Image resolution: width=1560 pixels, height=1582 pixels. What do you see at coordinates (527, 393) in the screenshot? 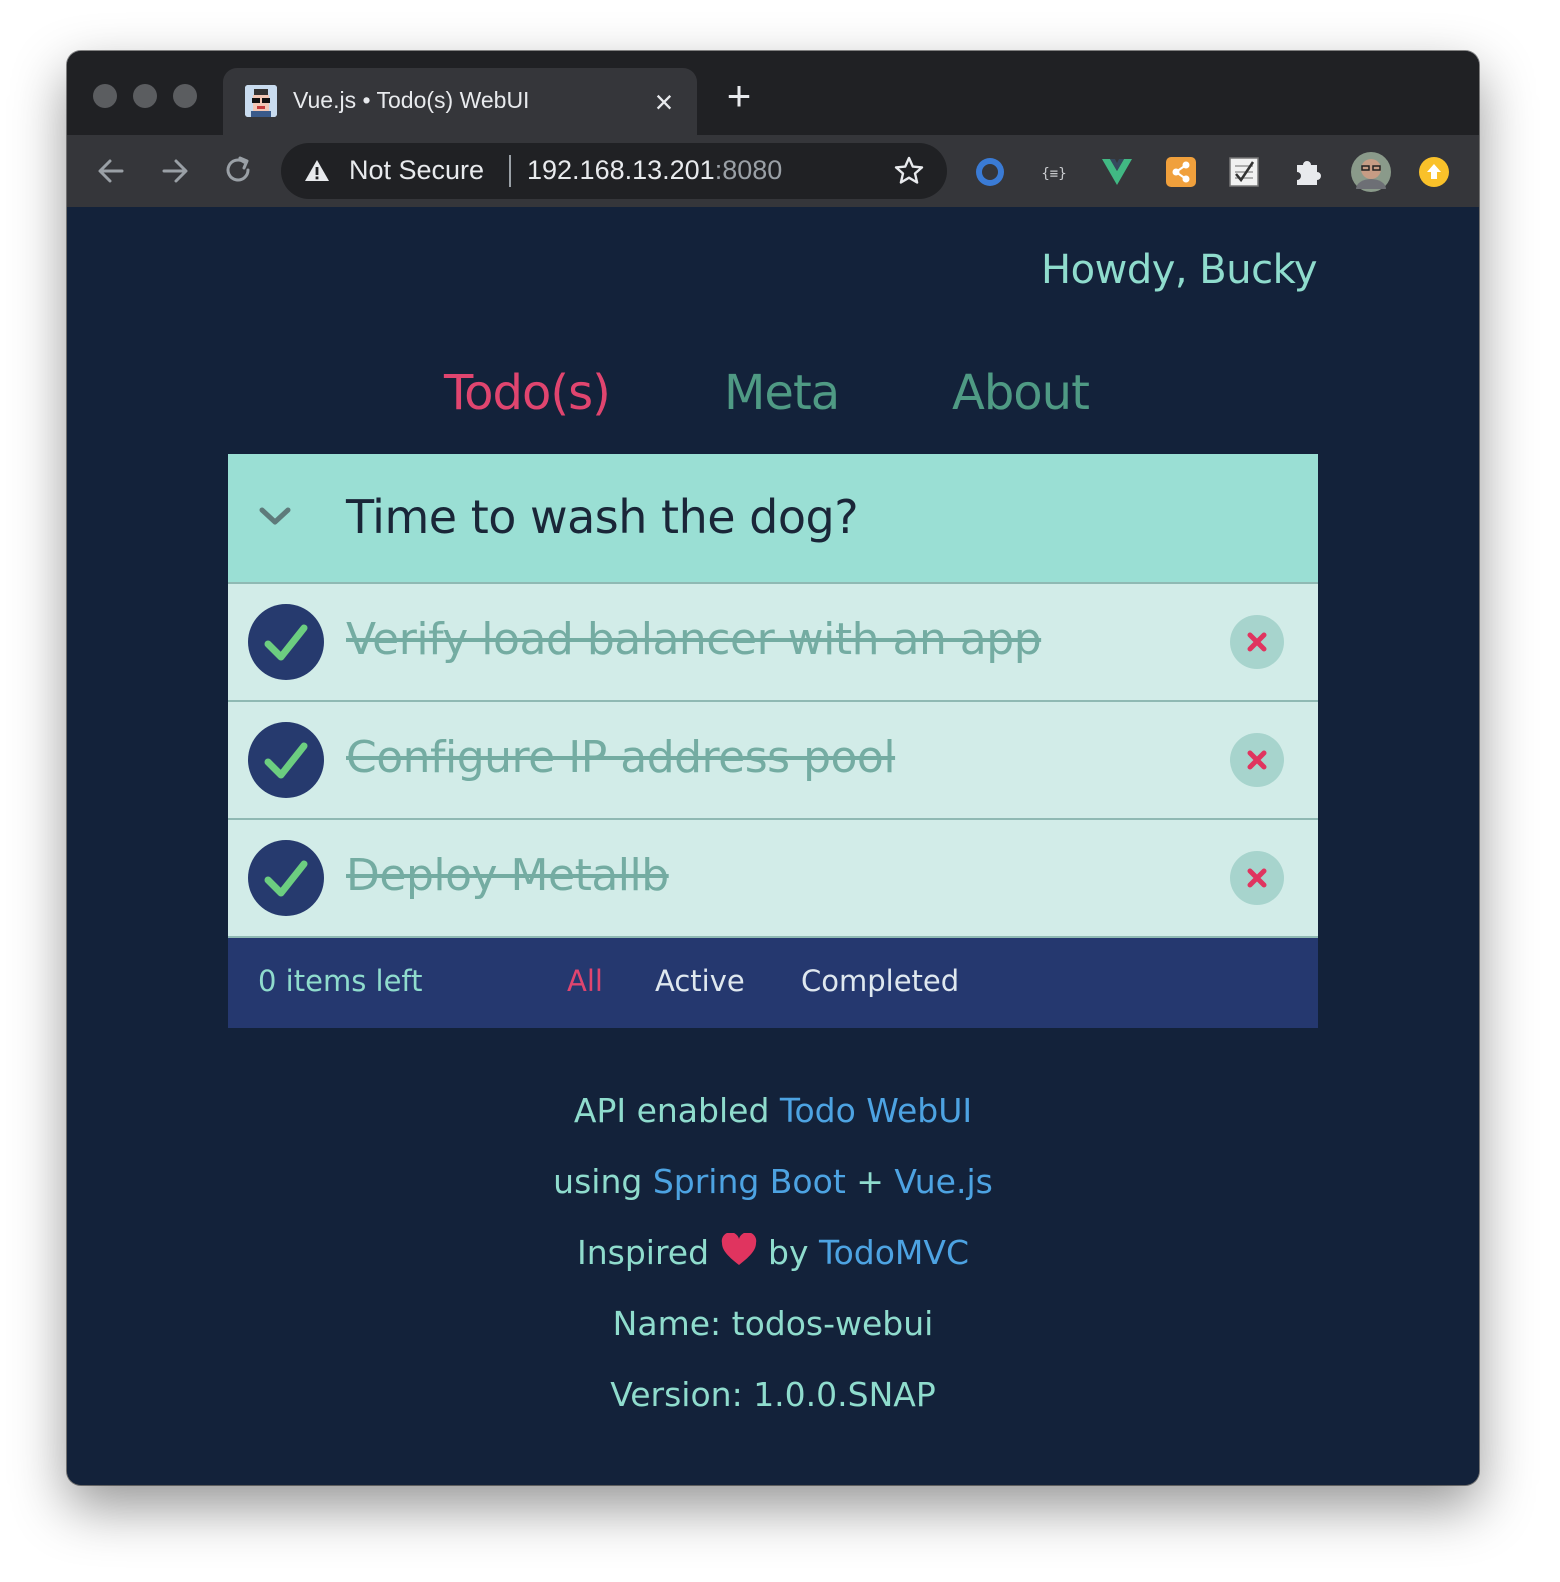
I see `nav-link-todos: Todo(s)` at bounding box center [527, 393].